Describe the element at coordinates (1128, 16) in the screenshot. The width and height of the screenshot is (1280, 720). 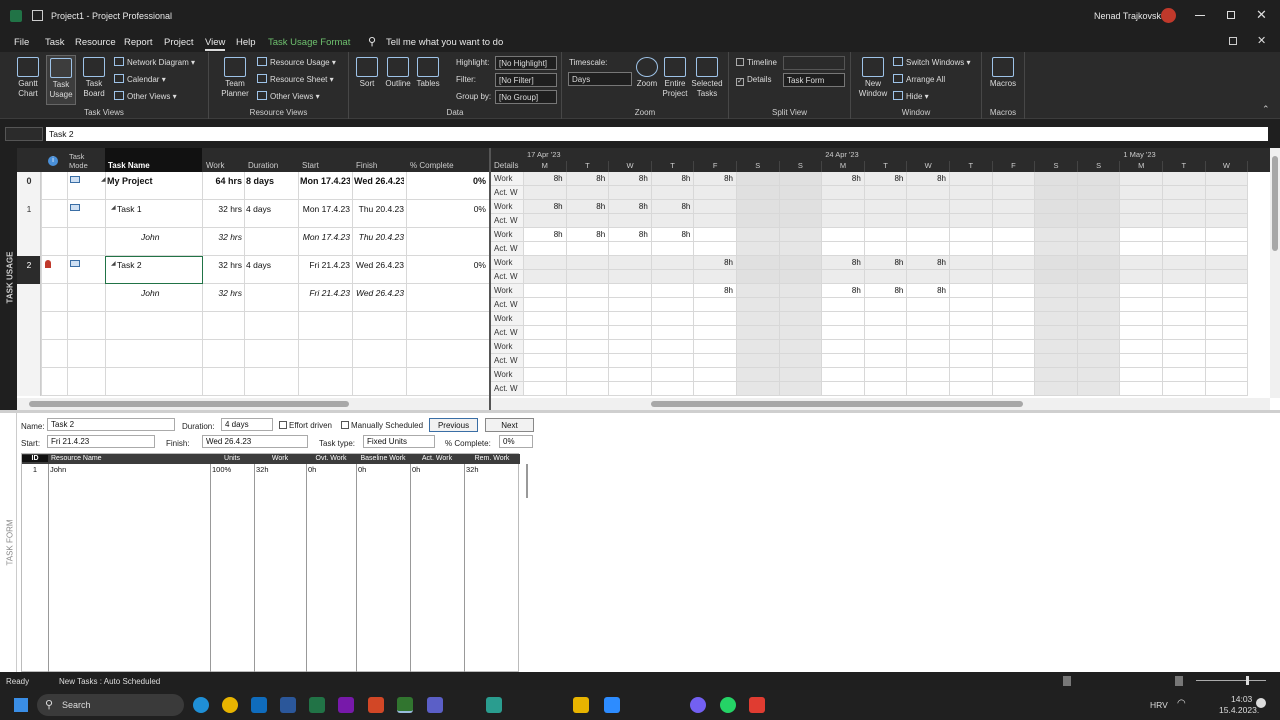
I see `user-name: Nenad Trajkovski` at that location.